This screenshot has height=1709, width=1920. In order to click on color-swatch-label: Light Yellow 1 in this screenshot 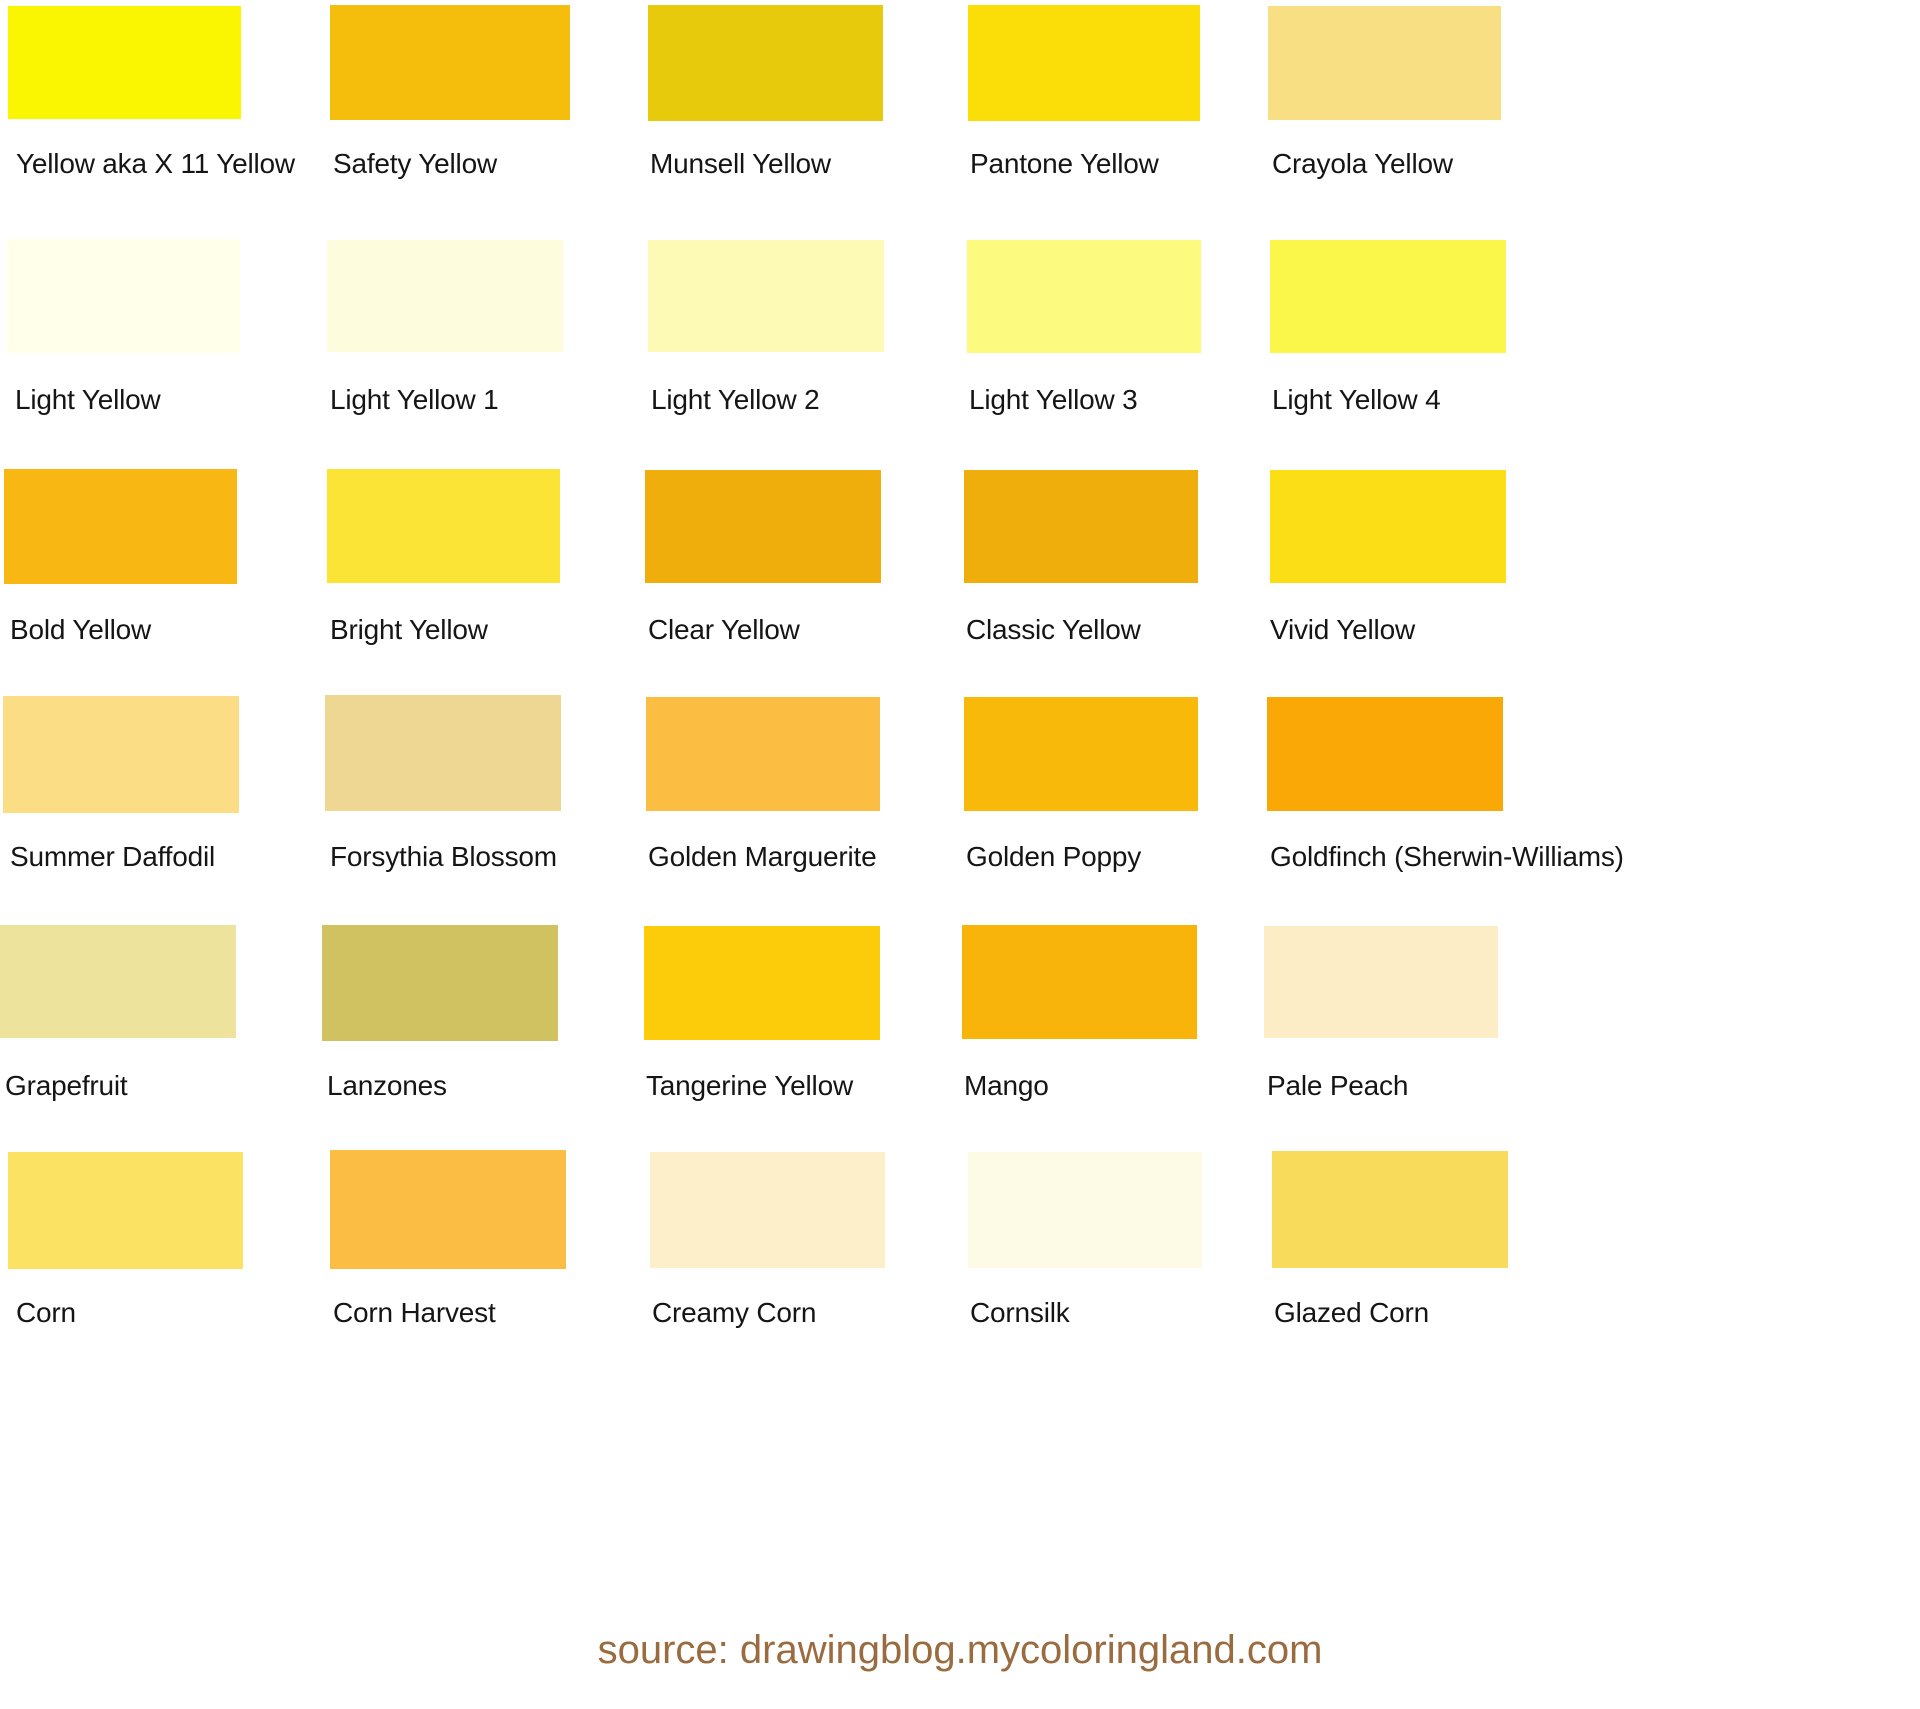, I will do `click(414, 399)`.